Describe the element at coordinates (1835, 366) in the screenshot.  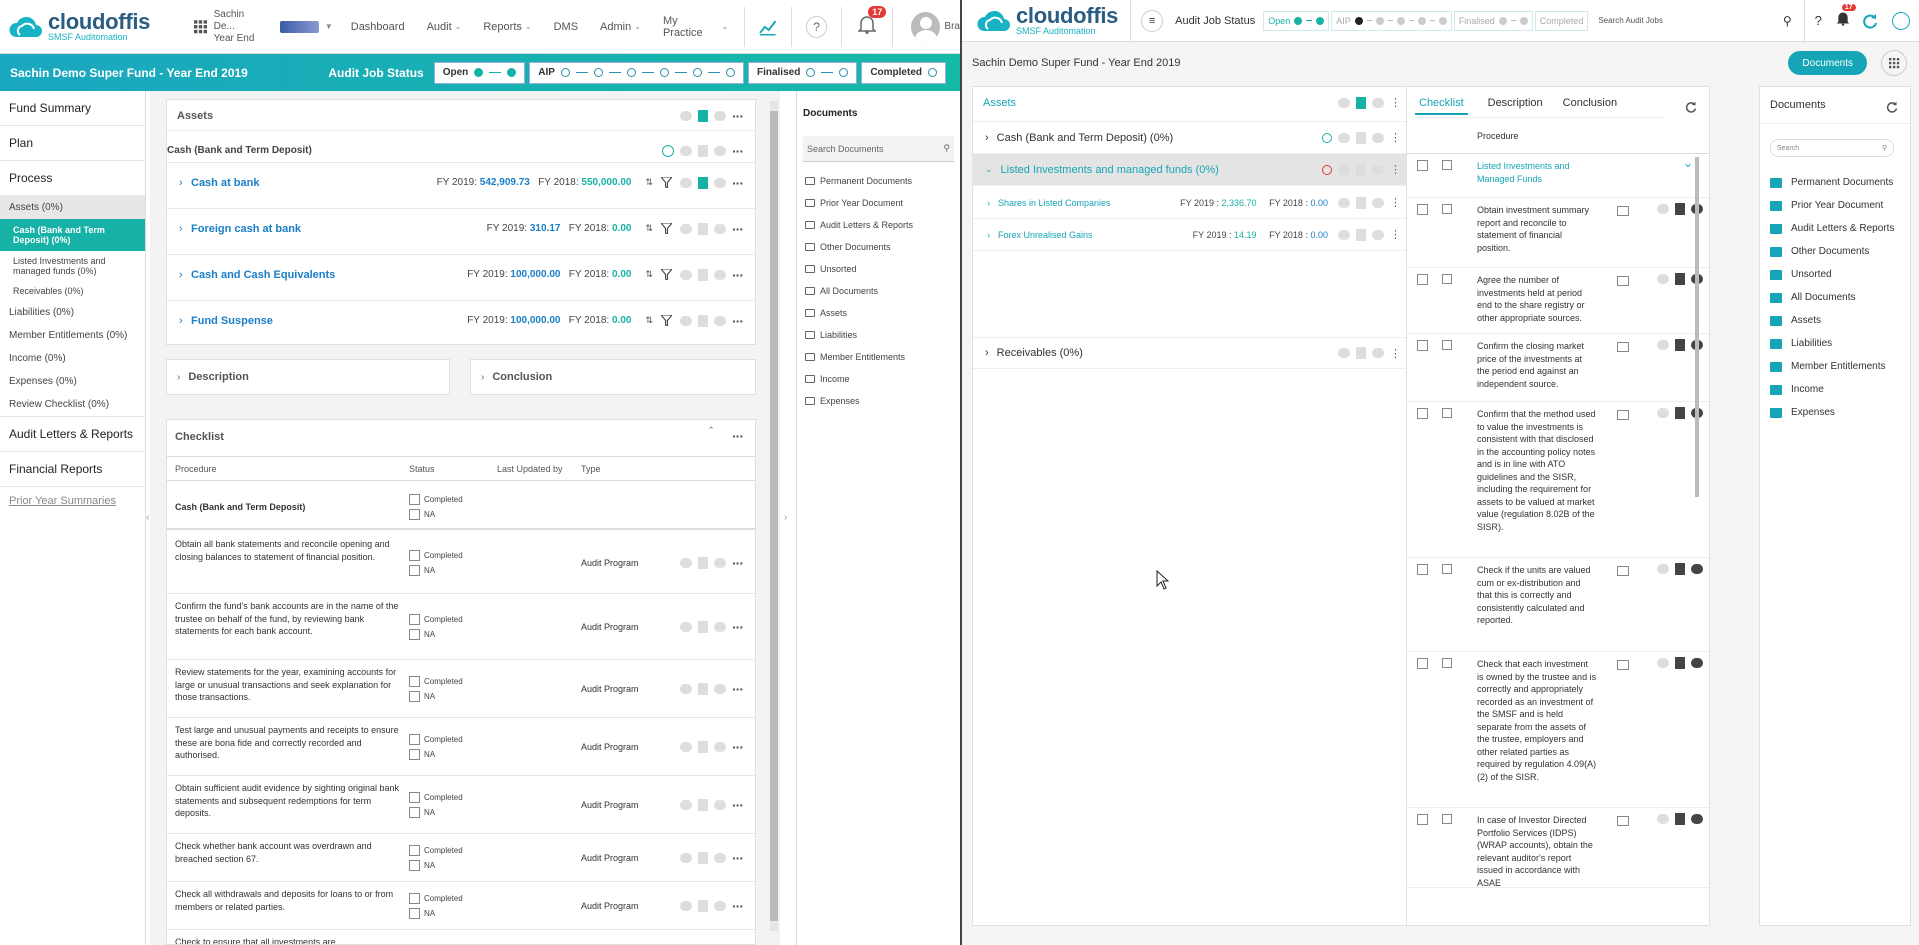
I see `document-folder: Member Entitlements` at that location.